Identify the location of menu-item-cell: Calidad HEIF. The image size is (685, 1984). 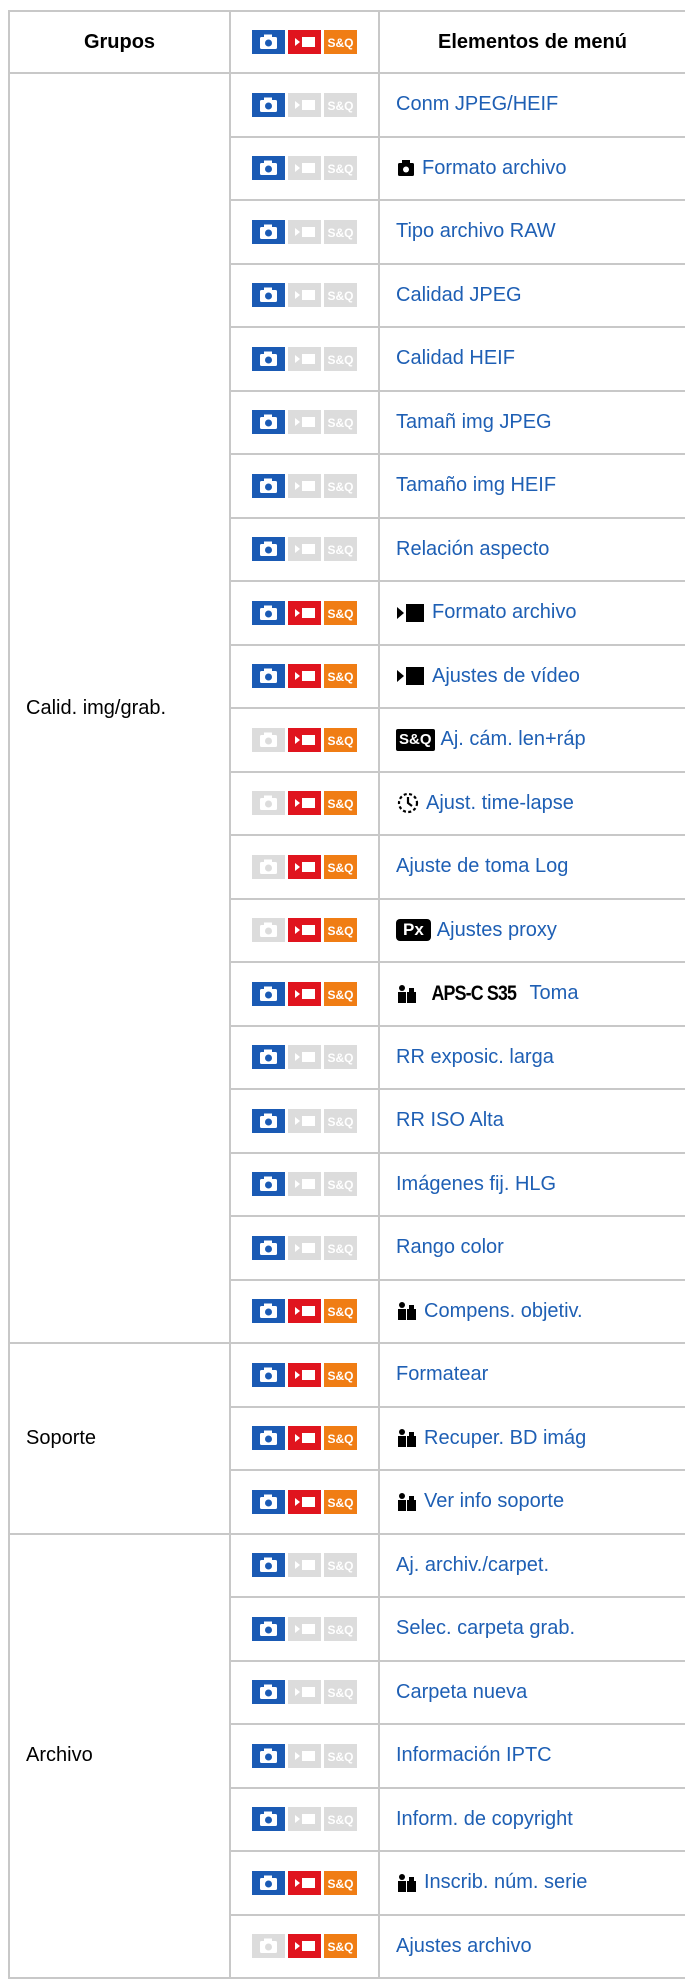
(531, 359).